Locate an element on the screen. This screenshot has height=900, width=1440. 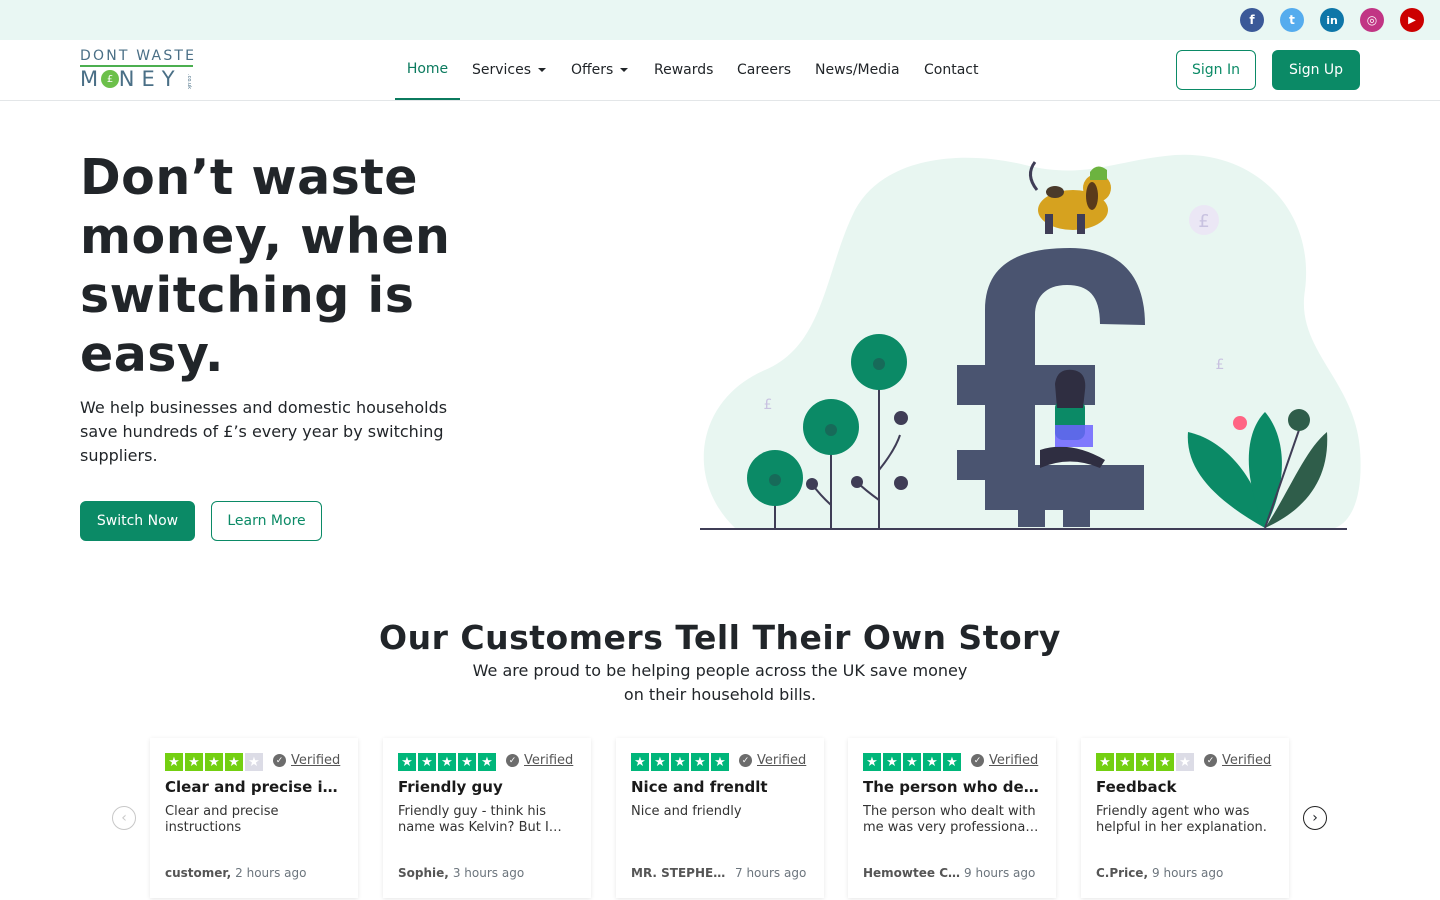
youtube-icon: ▶ is located at coordinates (1412, 20).